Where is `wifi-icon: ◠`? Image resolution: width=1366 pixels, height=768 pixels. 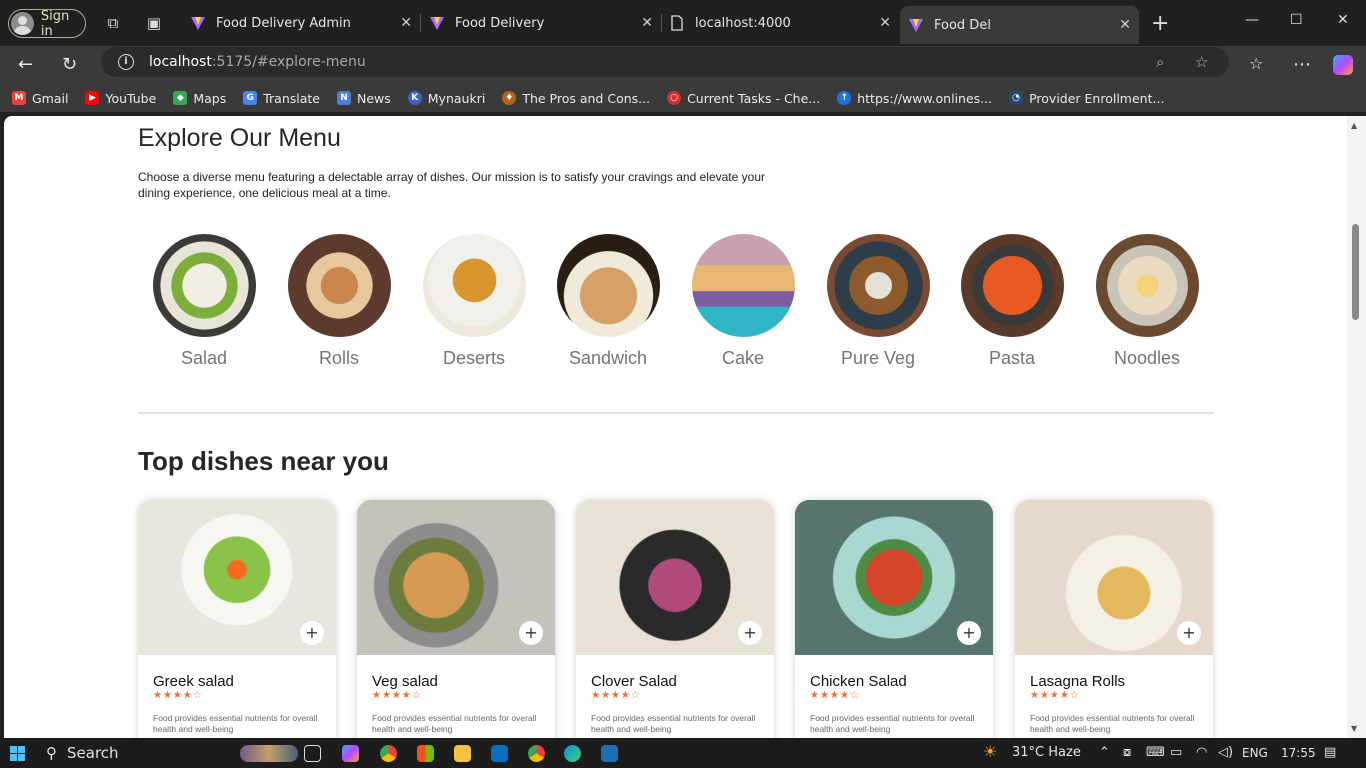 wifi-icon: ◠ is located at coordinates (1201, 752).